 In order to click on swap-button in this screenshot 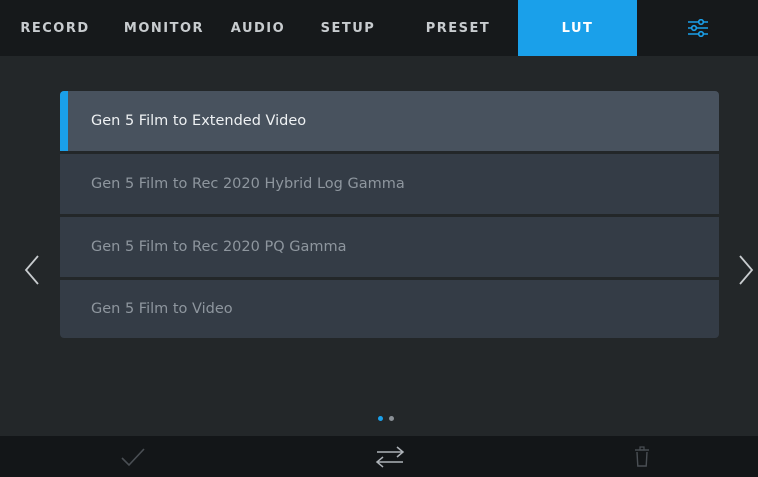, I will do `click(390, 456)`.